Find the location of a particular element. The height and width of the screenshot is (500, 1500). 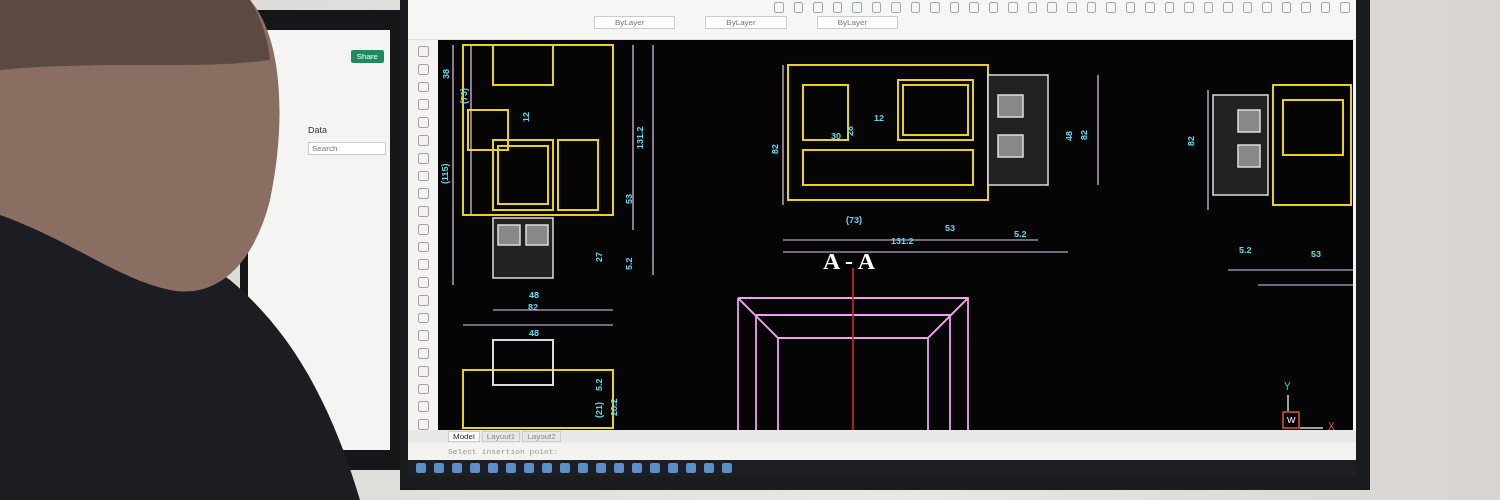

dimension-label: 28 is located at coordinates (850, 131).